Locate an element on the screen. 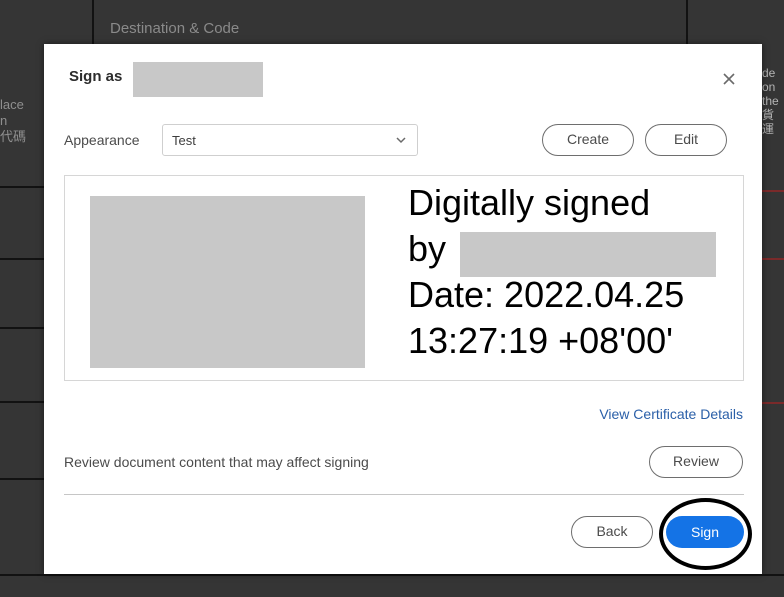 The image size is (784, 597). appearance-dropdown: Test is located at coordinates (290, 140).